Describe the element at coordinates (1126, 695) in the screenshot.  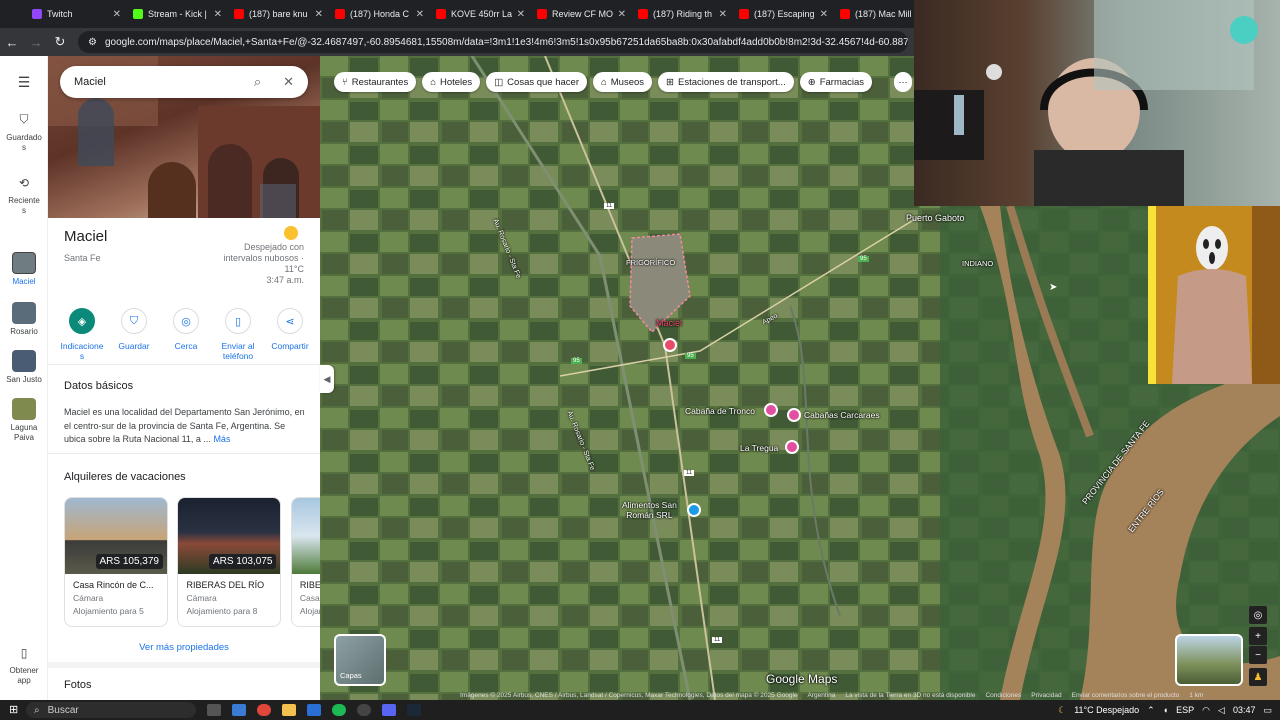
I see `feedback-link: Enviar comentarios sobre el producto` at that location.